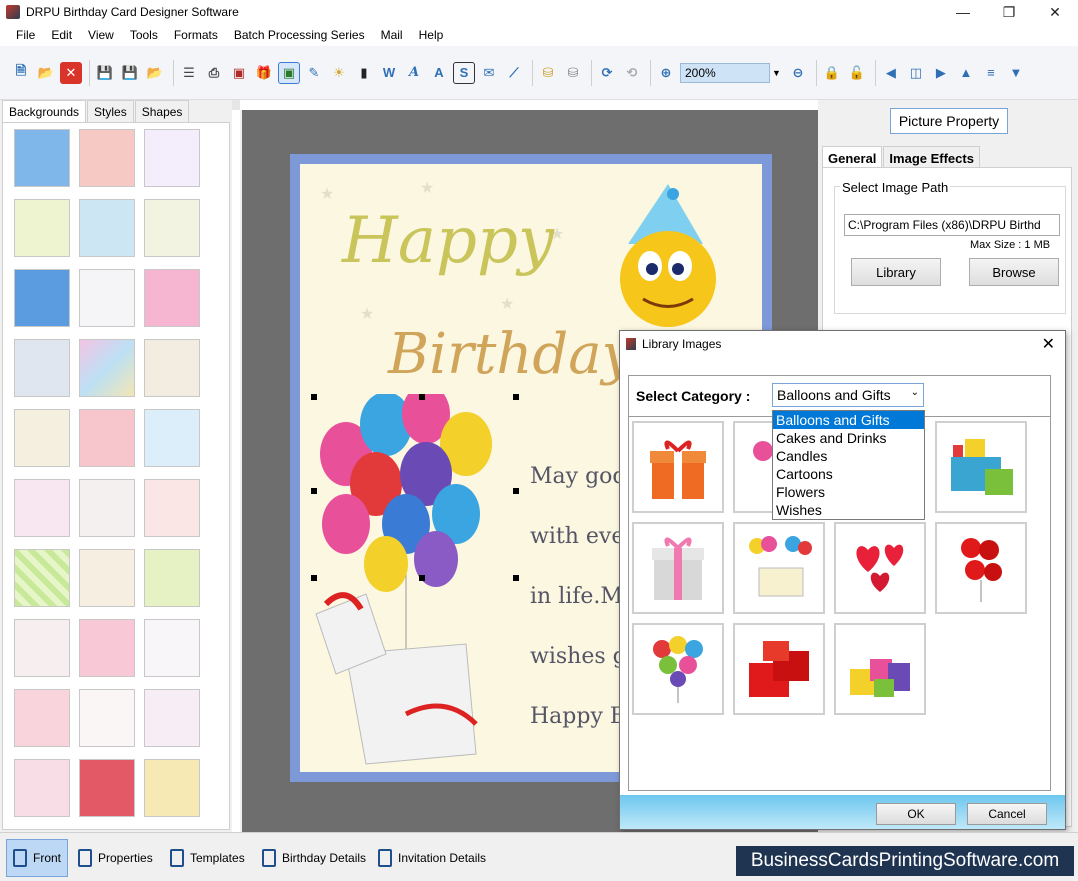  Describe the element at coordinates (389, 73) in the screenshot. I see `word-art-icon: W` at that location.